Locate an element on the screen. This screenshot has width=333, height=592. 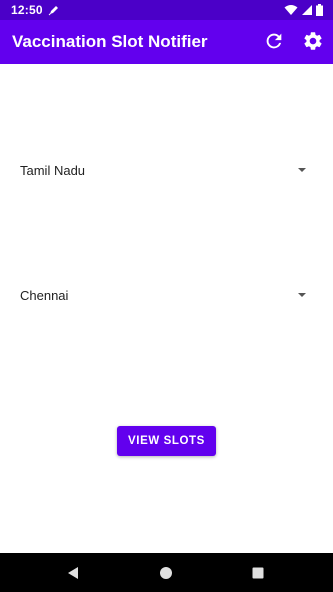
signal-icon is located at coordinates (307, 10).